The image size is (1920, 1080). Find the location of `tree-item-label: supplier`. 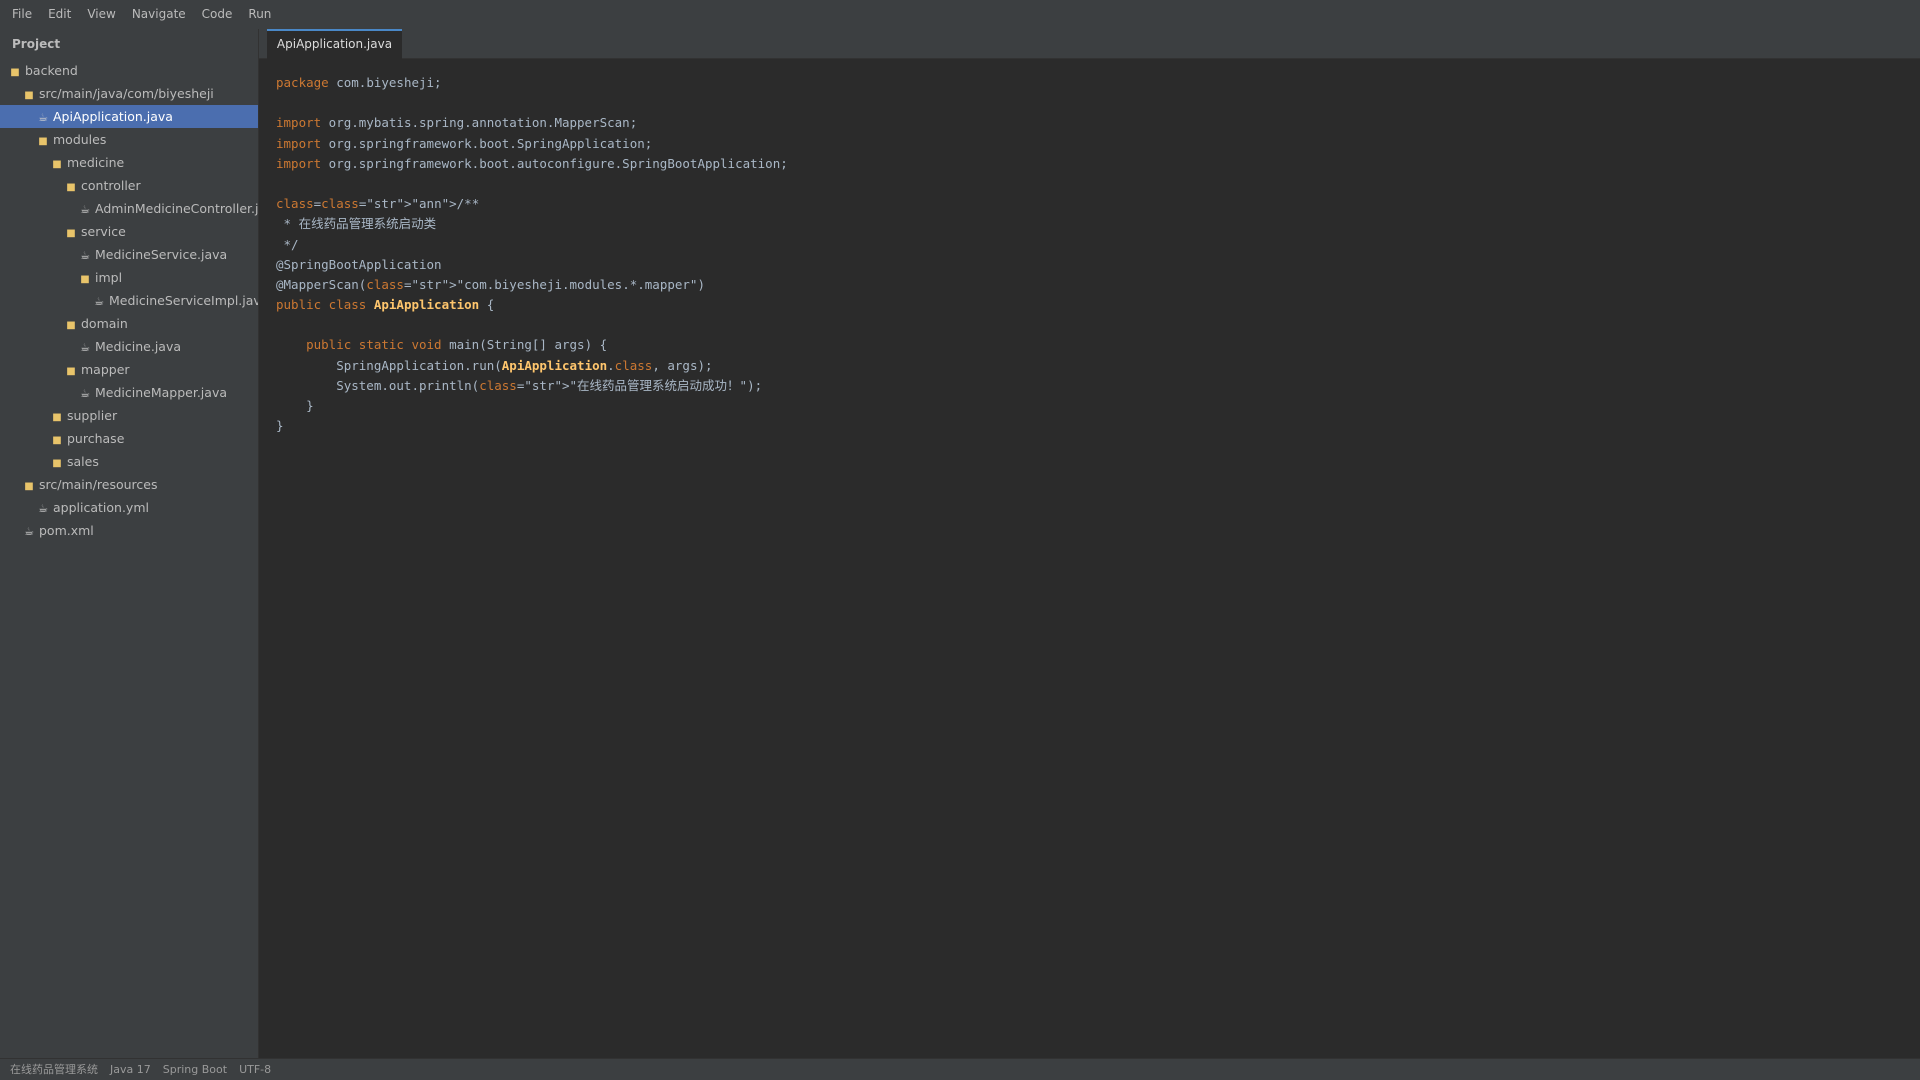

tree-item-label: supplier is located at coordinates (92, 415).